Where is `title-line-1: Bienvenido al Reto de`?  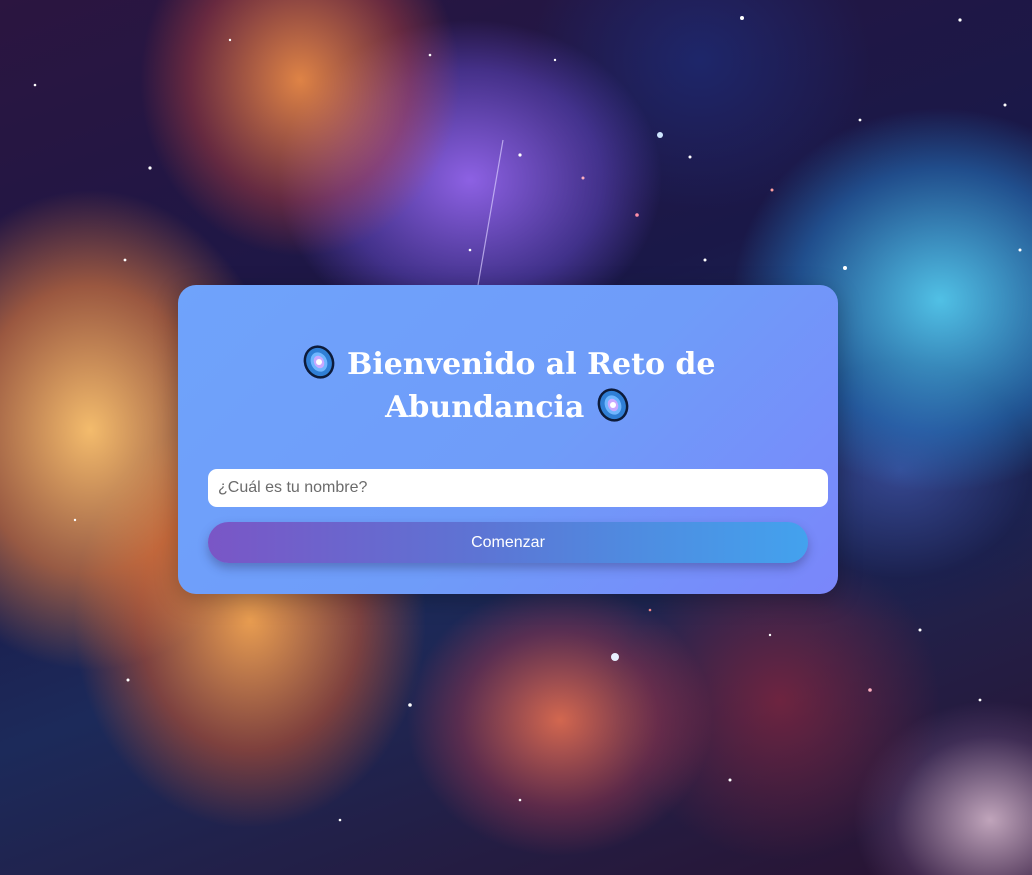
title-line-1: Bienvenido al Reto de is located at coordinates (531, 364).